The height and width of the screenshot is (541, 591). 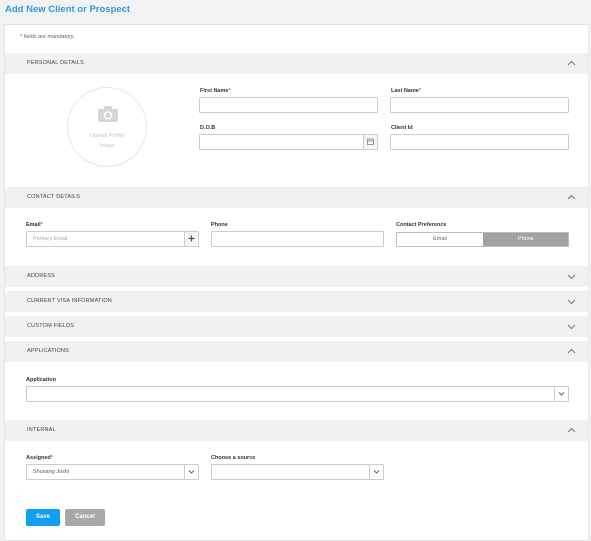 I want to click on email-placeholder: Primary Email, so click(x=50, y=239).